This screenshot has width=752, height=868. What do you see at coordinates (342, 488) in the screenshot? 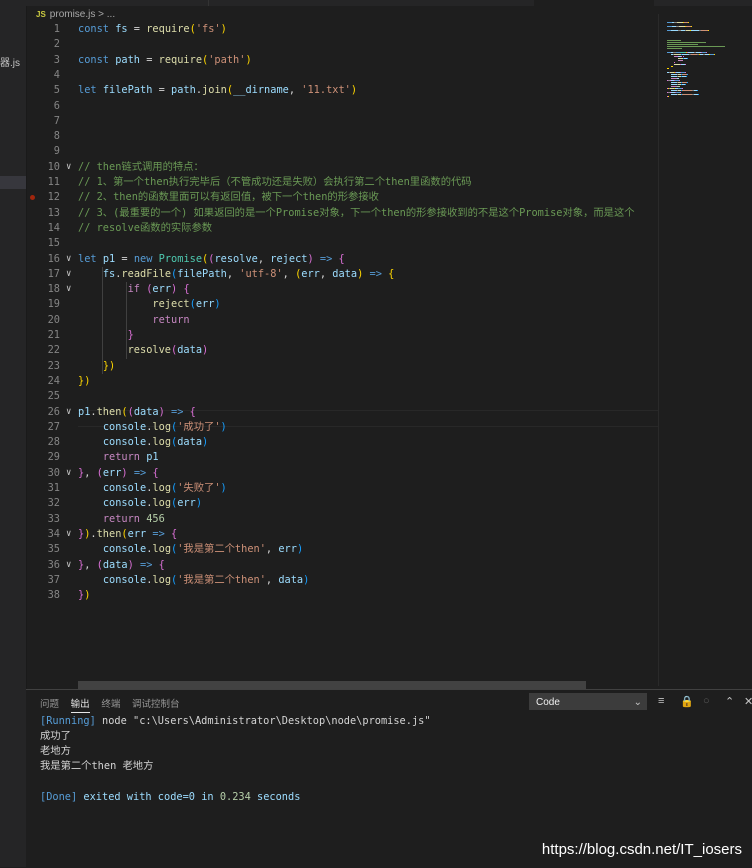
I see `code-line: 31 console.log('失败了')` at bounding box center [342, 488].